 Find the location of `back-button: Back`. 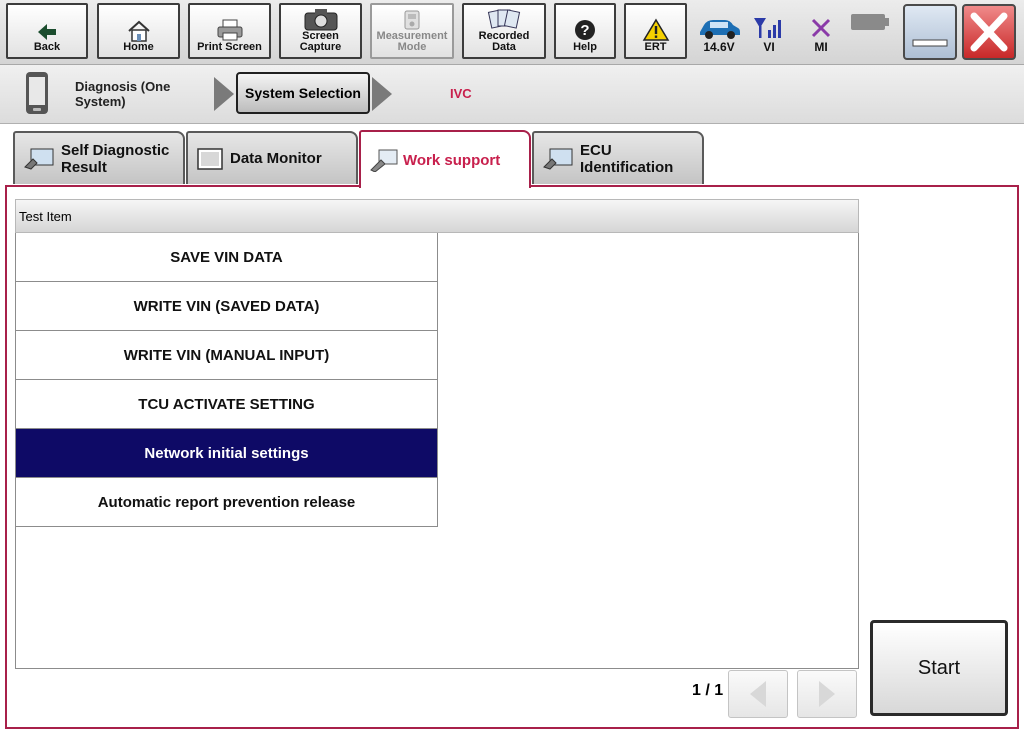

back-button: Back is located at coordinates (47, 31).